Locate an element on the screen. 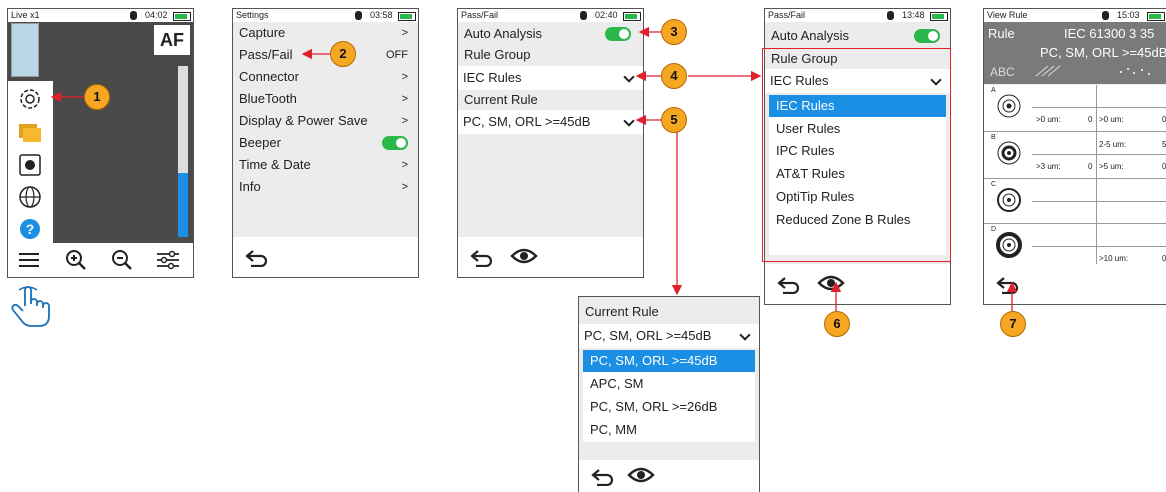  callout-4: 4 is located at coordinates (674, 76).